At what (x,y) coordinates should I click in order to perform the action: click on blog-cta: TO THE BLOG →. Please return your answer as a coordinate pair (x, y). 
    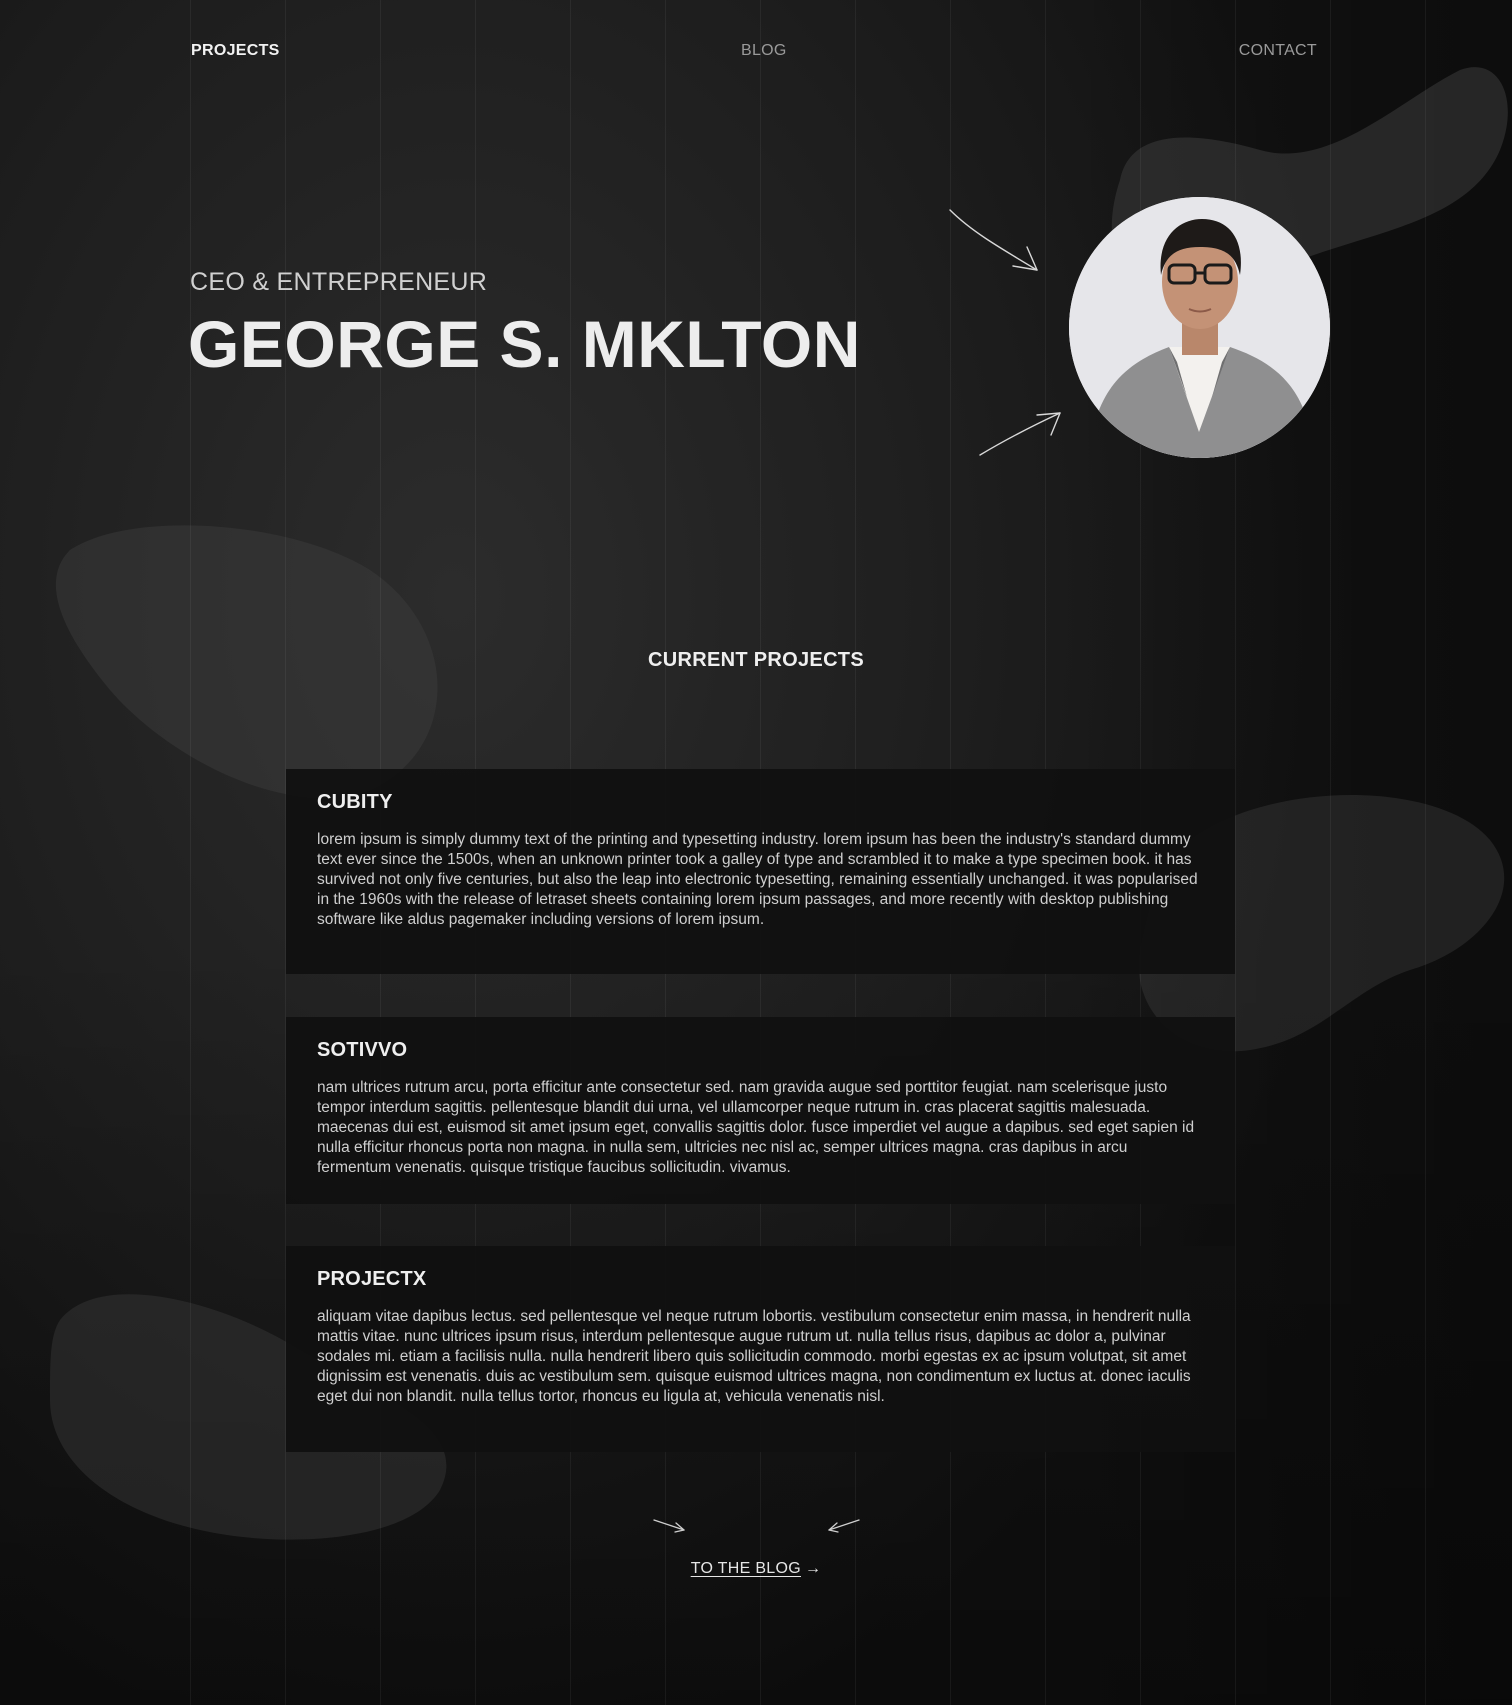
    Looking at the image, I should click on (756, 1569).